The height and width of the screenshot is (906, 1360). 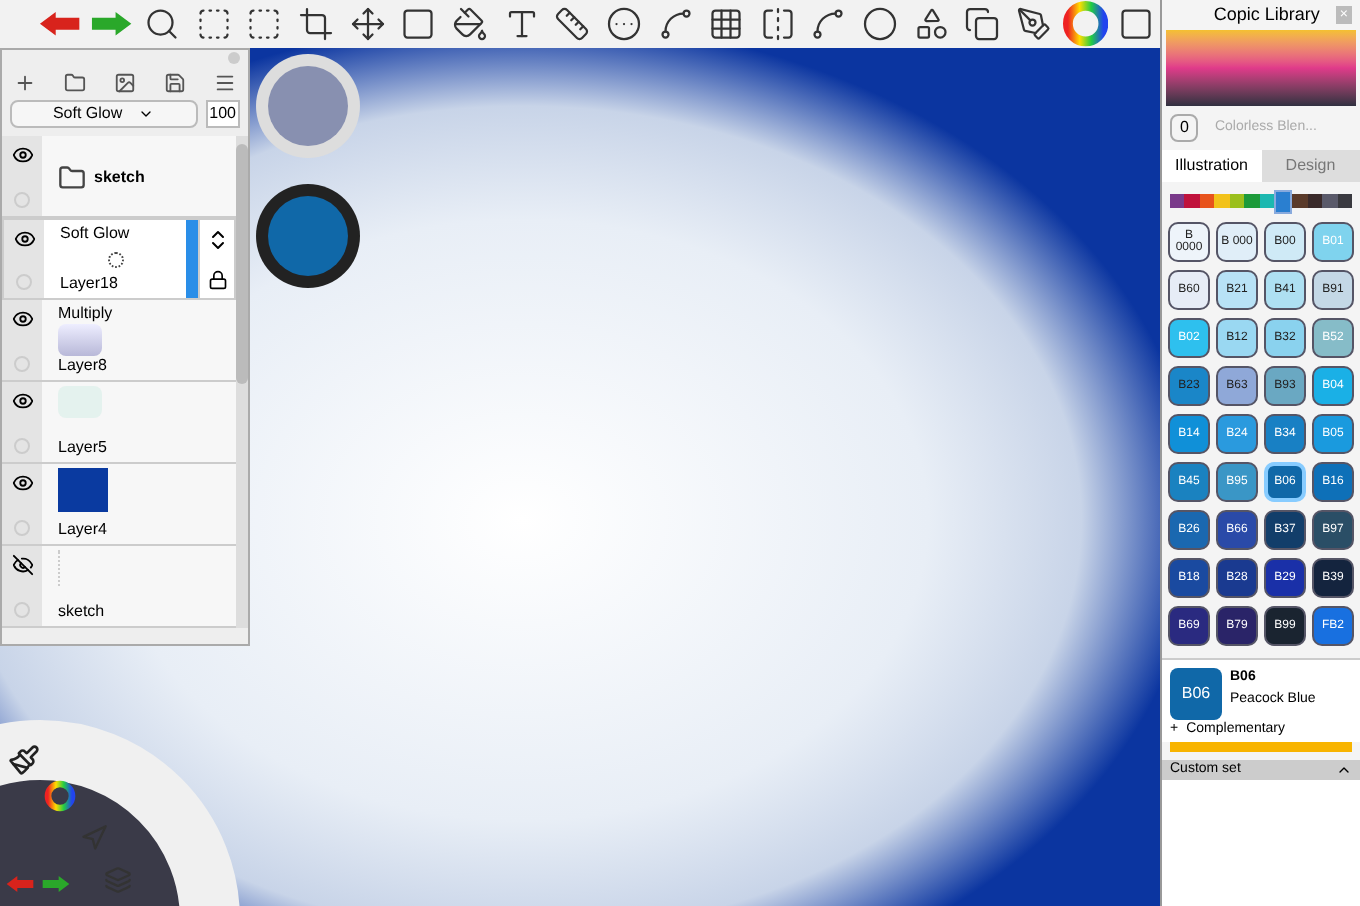 I want to click on layer-name: Layer4, so click(x=83, y=530).